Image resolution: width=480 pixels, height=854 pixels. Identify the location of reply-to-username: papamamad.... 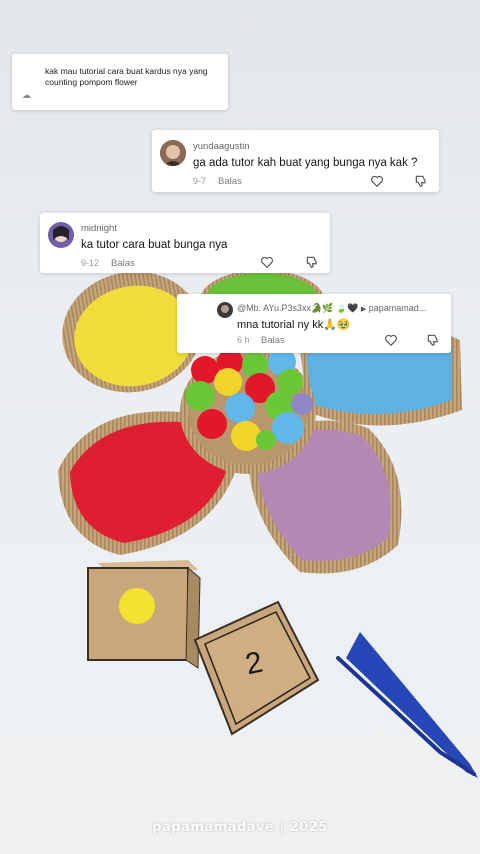
(397, 308).